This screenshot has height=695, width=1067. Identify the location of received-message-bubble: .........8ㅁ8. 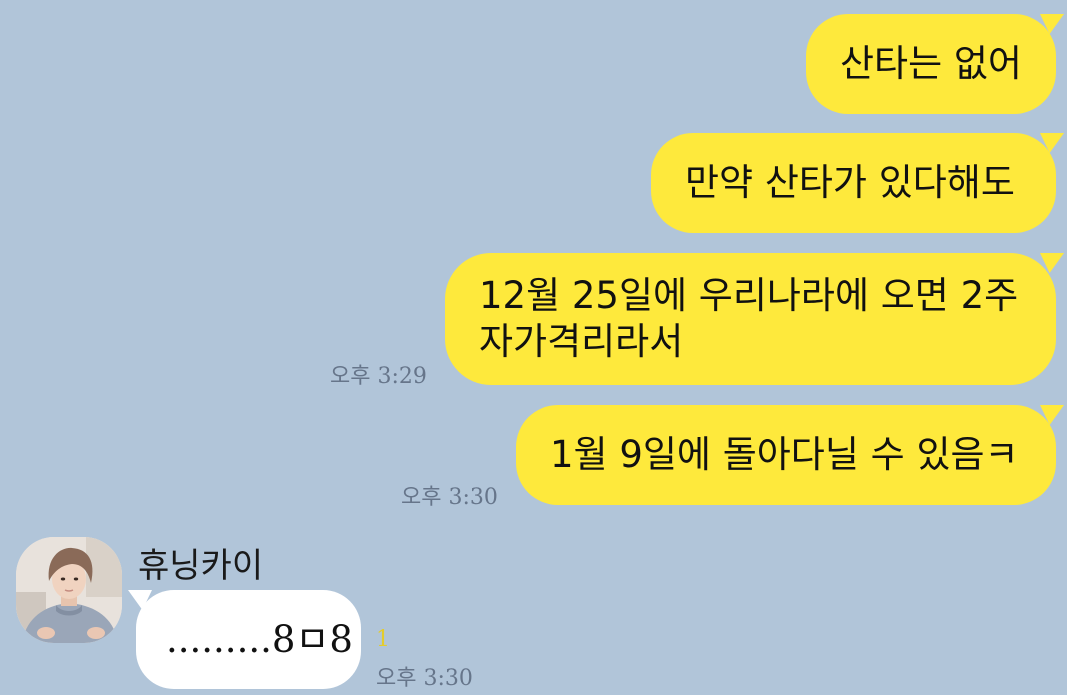
(244, 639).